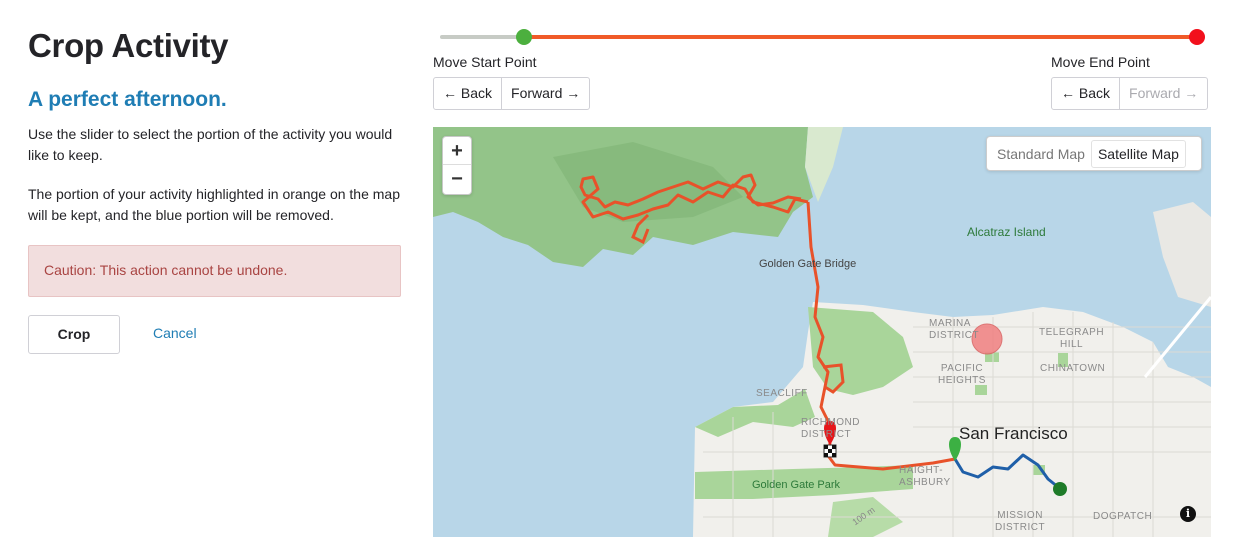  I want to click on zoom-control: + −, so click(457, 165).